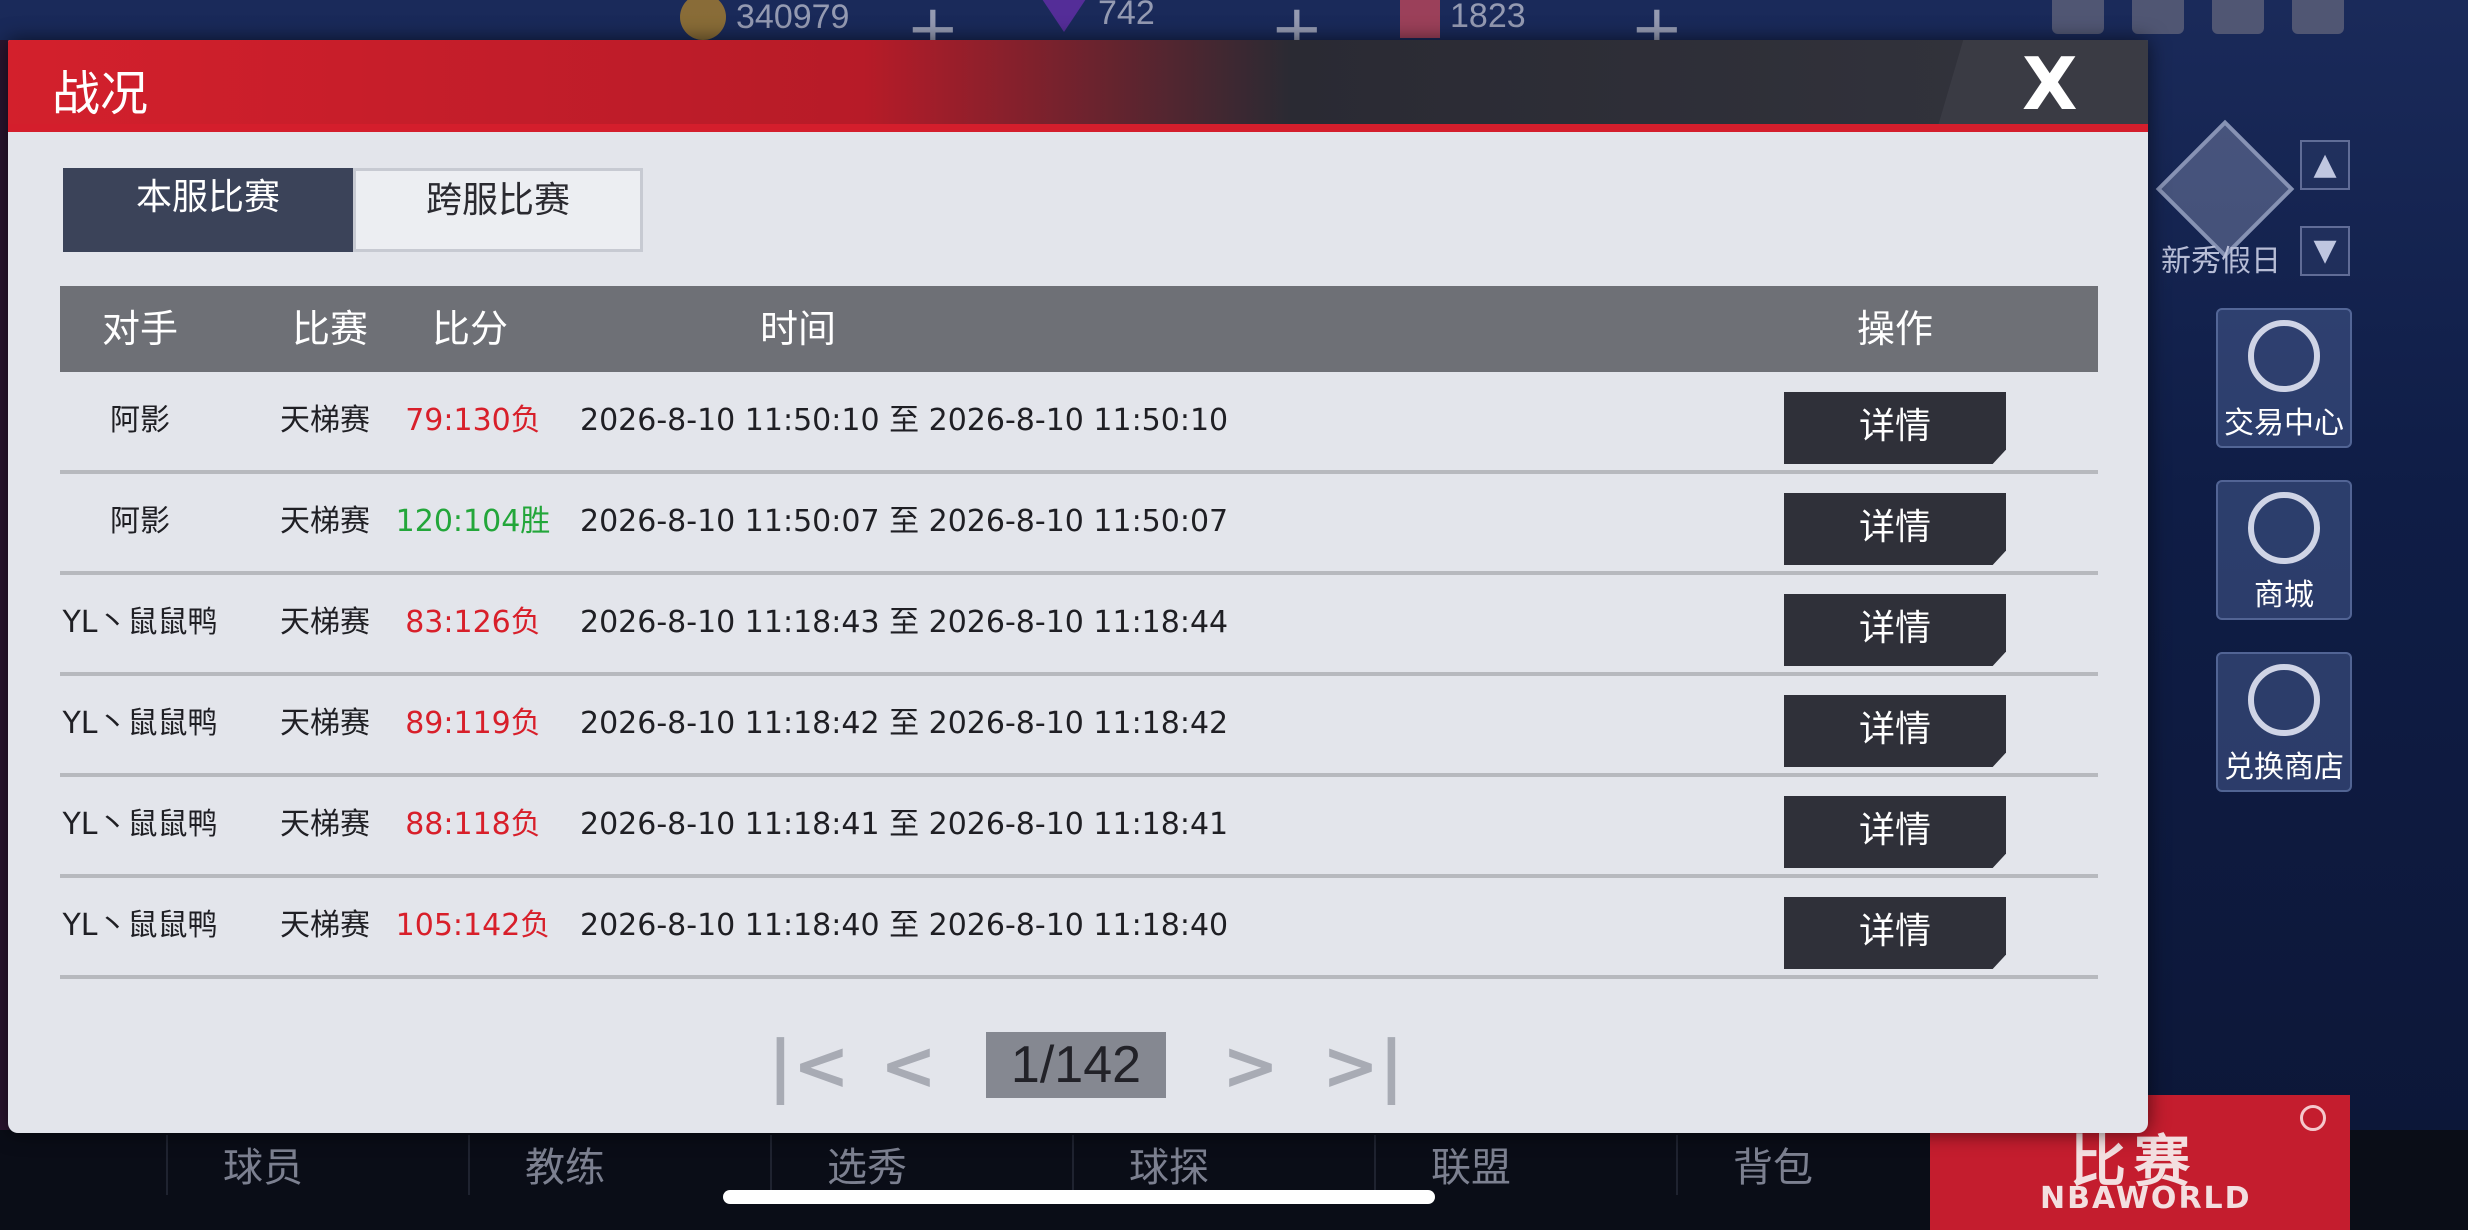 The width and height of the screenshot is (2468, 1230). I want to click on nav-backpack: 背包, so click(1772, 1165).